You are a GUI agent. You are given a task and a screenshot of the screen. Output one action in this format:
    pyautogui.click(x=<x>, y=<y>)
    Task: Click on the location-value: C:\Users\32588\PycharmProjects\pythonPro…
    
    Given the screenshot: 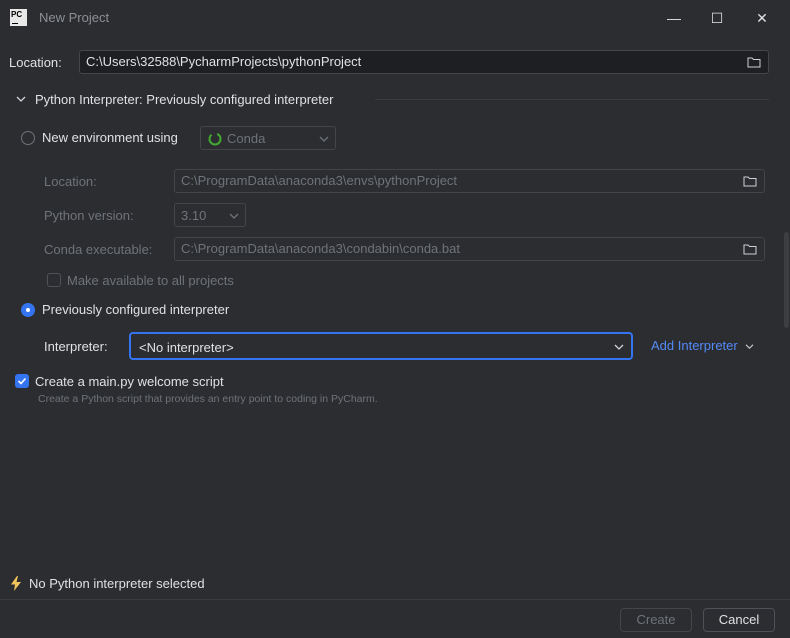 What is the action you would take?
    pyautogui.click(x=224, y=61)
    